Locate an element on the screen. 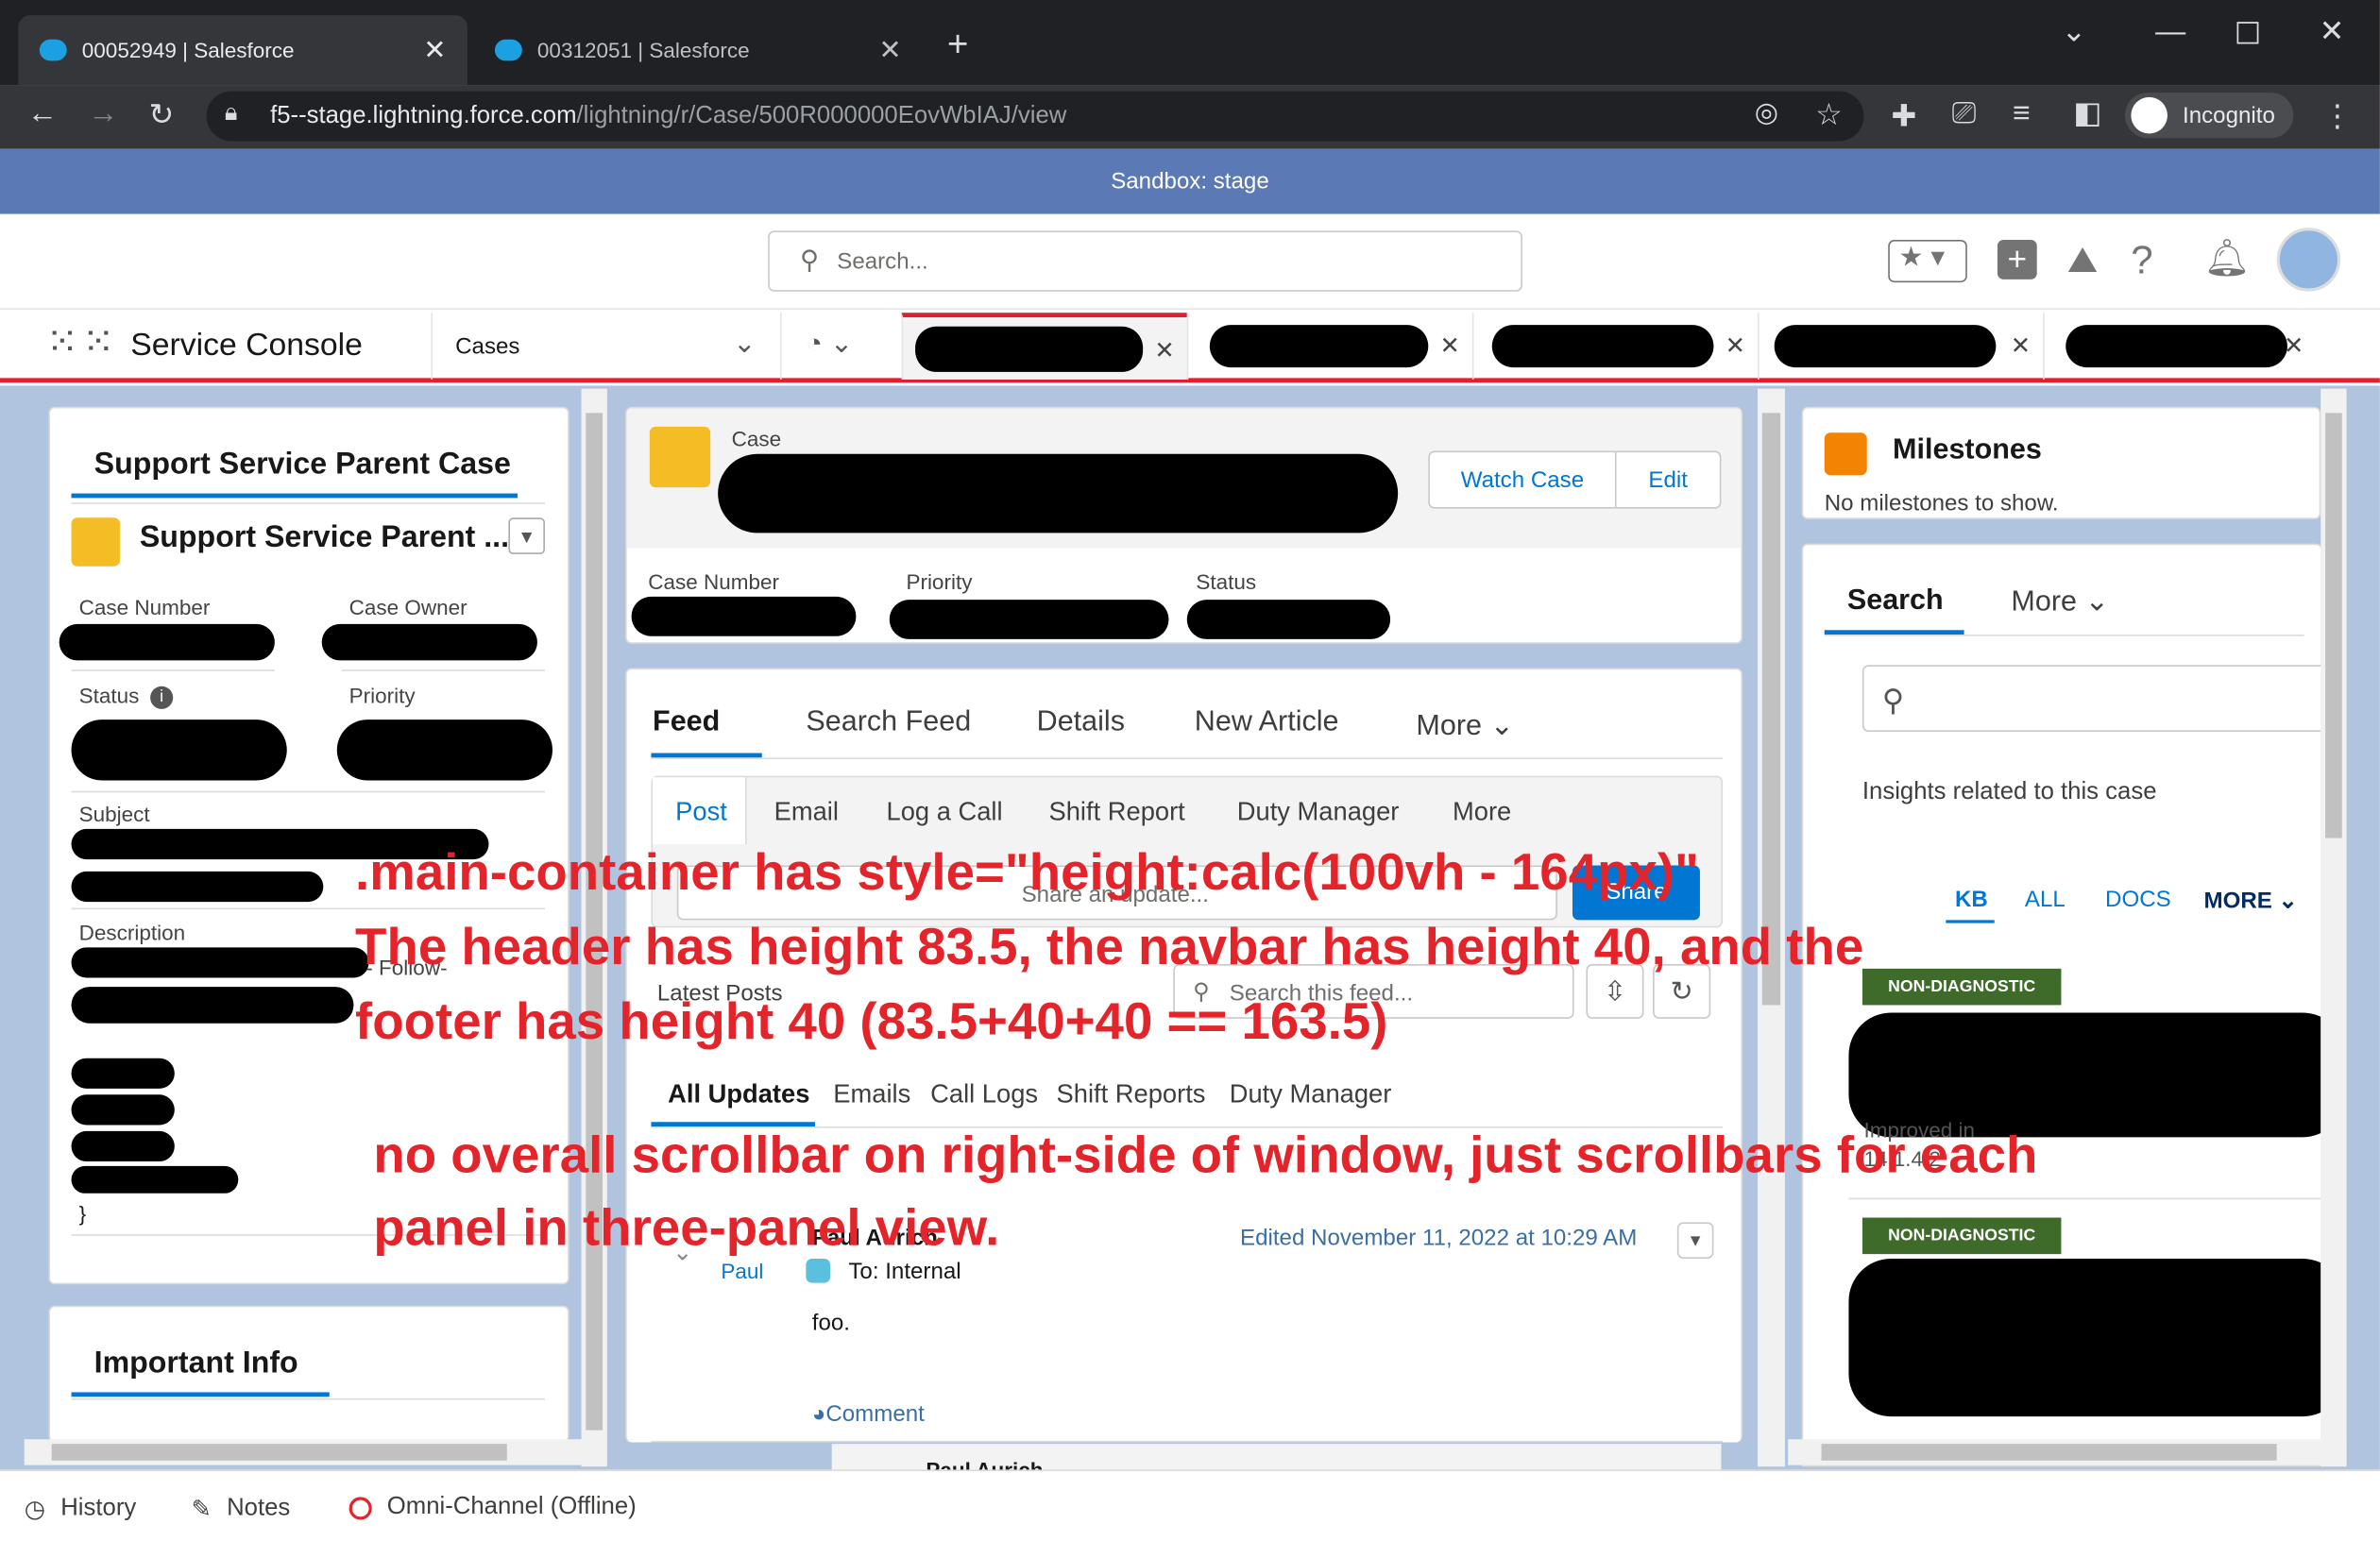  publisher-tab-duty-manager: Duty Manager is located at coordinates (1318, 812).